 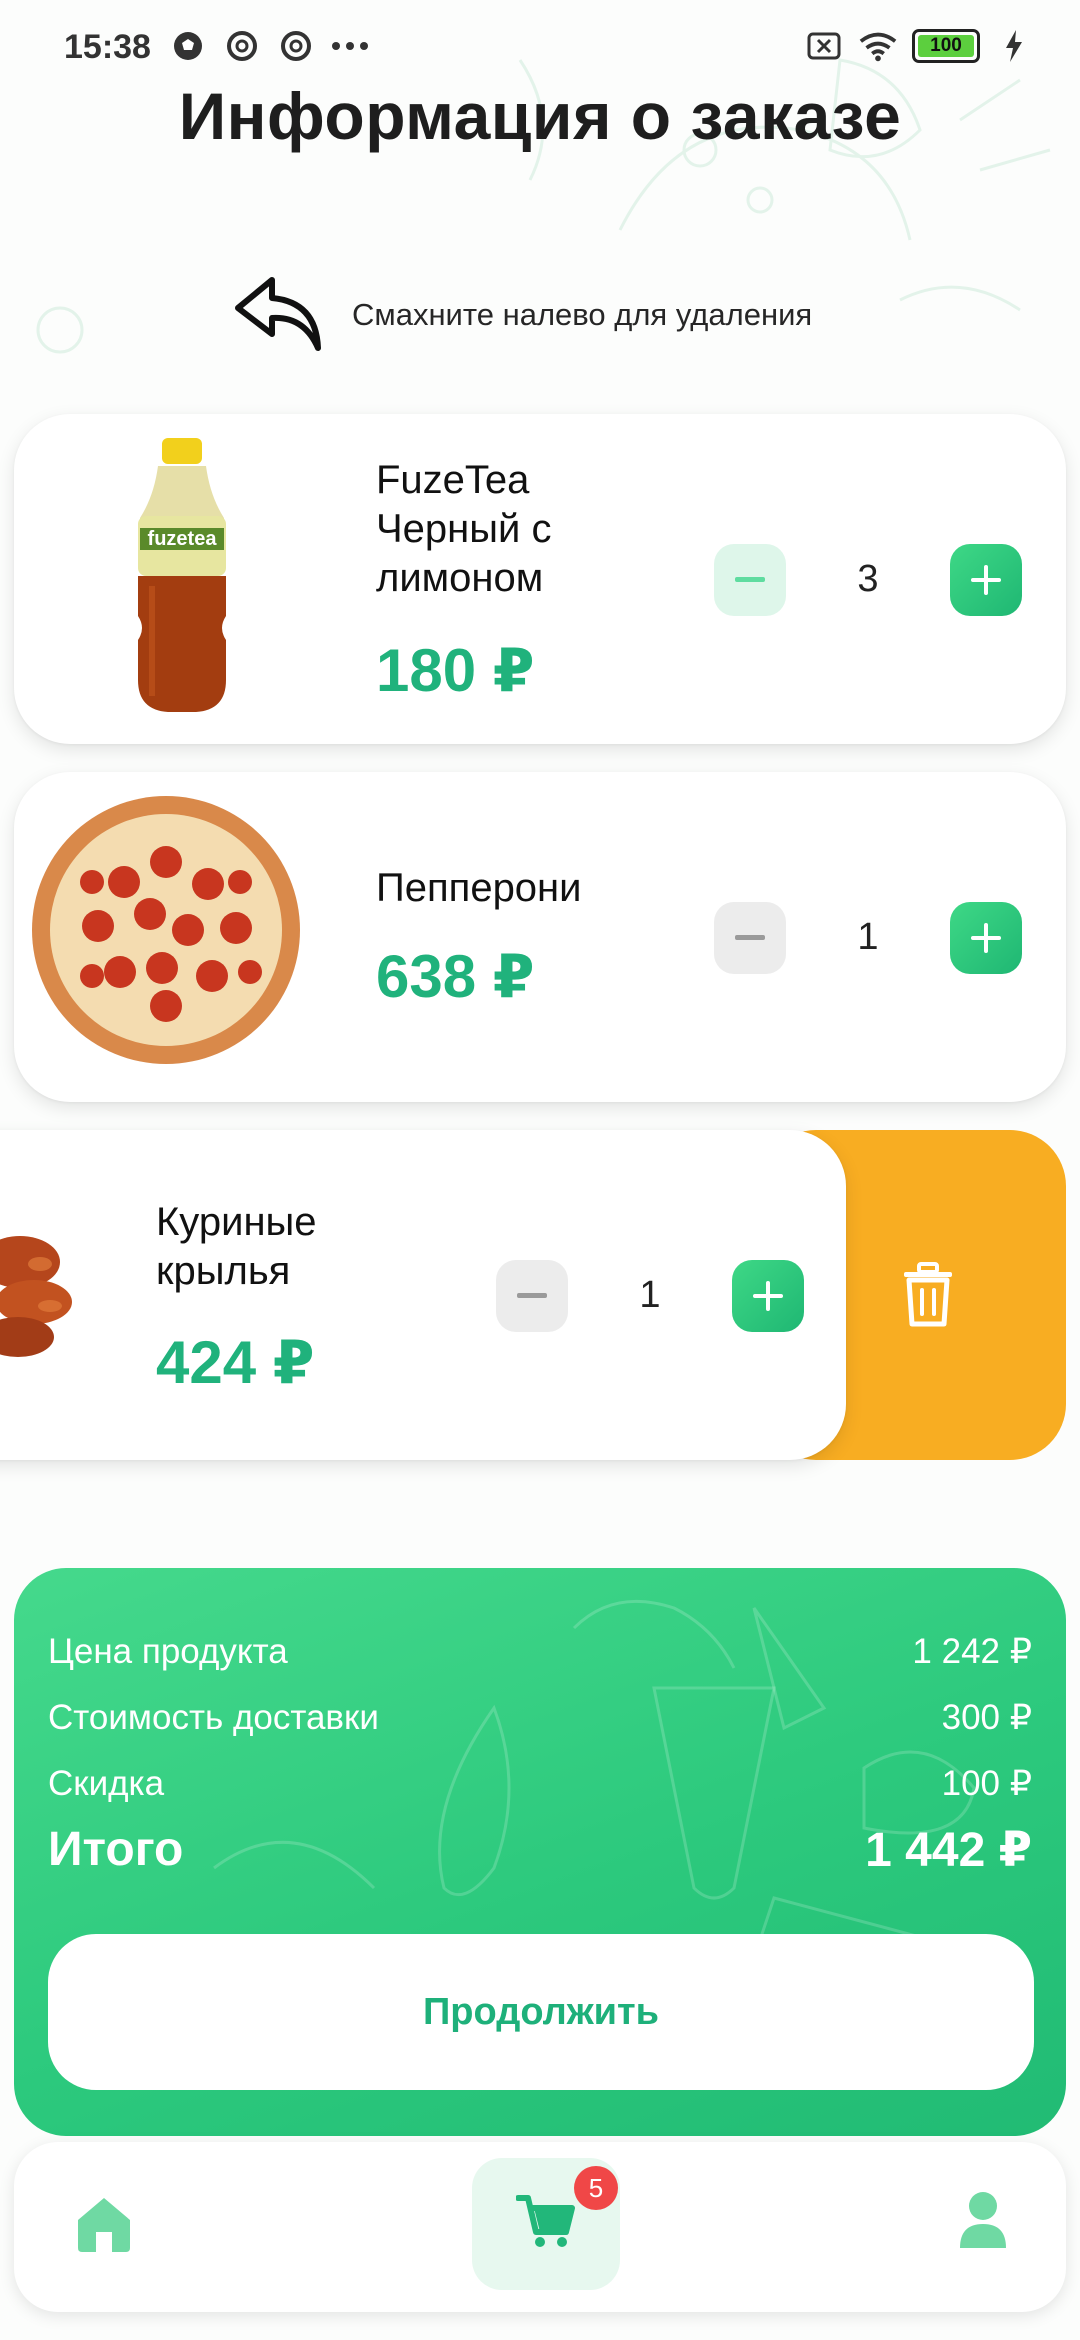 I want to click on soccer-ball-icon, so click(x=188, y=46).